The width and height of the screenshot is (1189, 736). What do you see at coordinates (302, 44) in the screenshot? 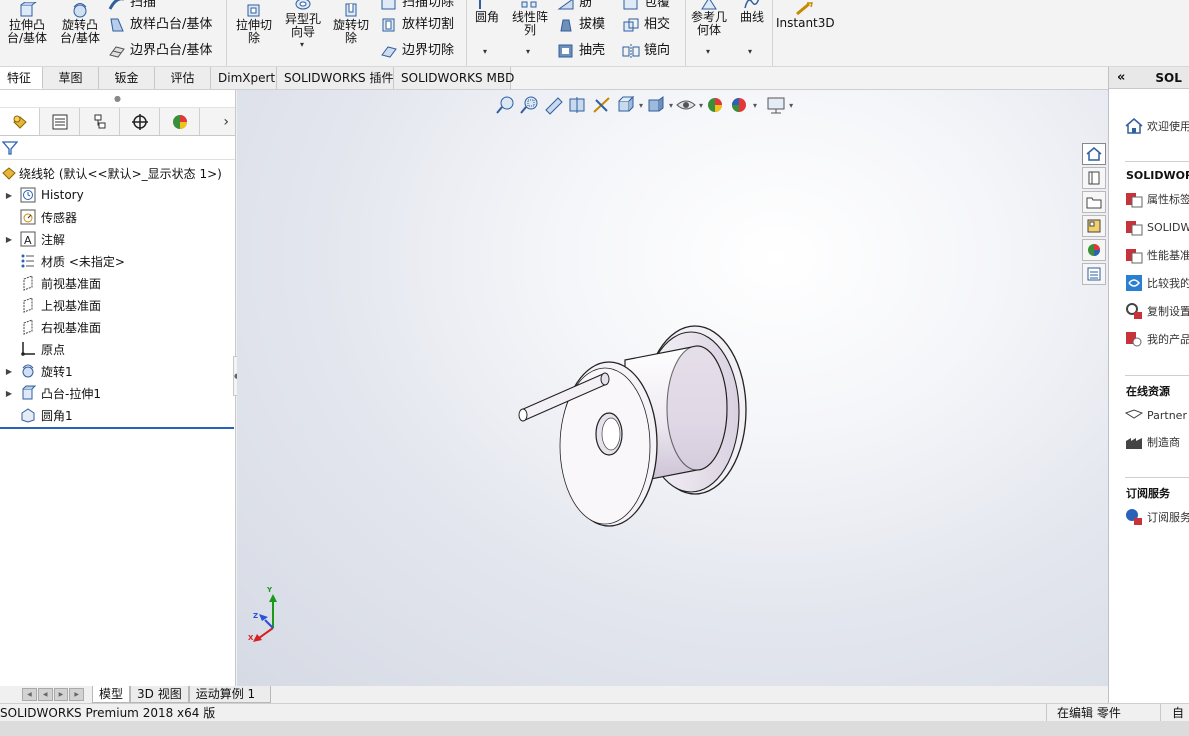
I see `hole-wizard-dropdown-icon: ▾` at bounding box center [302, 44].